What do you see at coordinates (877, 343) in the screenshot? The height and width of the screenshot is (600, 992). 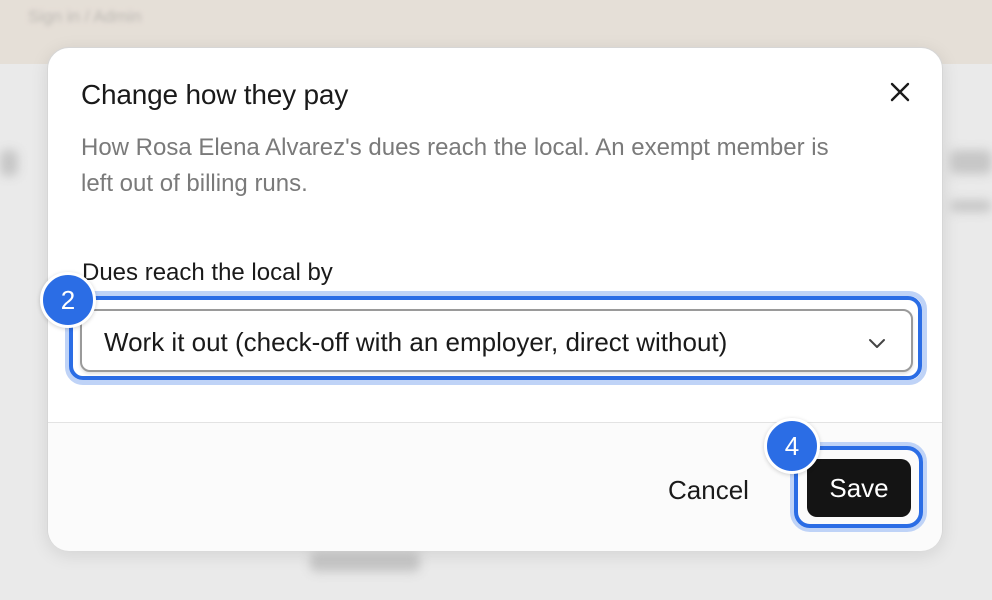 I see `chevron-down-icon` at bounding box center [877, 343].